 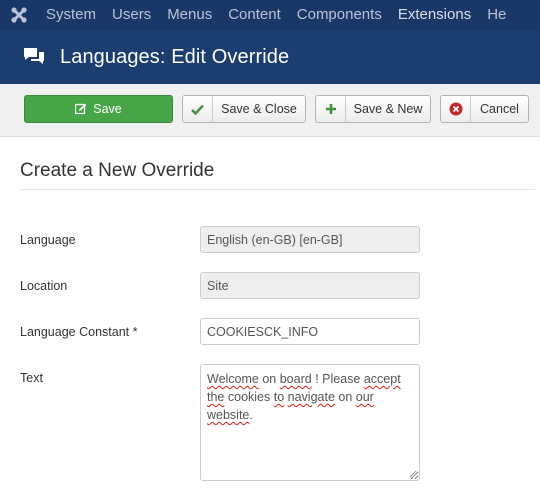 I want to click on toolbar: Save Save & Close Save & New Cancel, so click(x=270, y=110).